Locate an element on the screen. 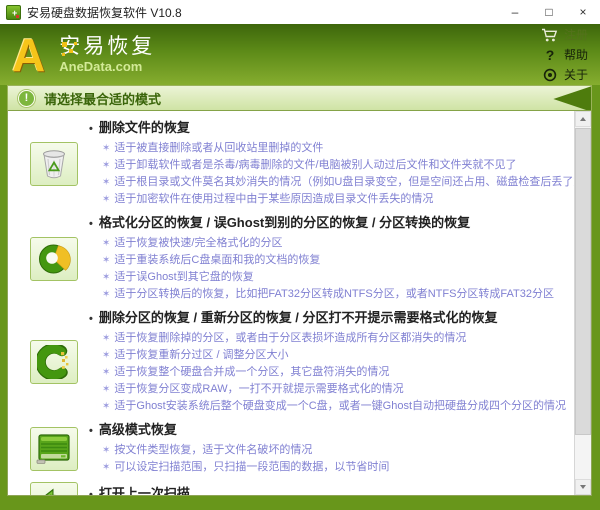  app-icon: + is located at coordinates (13, 12).